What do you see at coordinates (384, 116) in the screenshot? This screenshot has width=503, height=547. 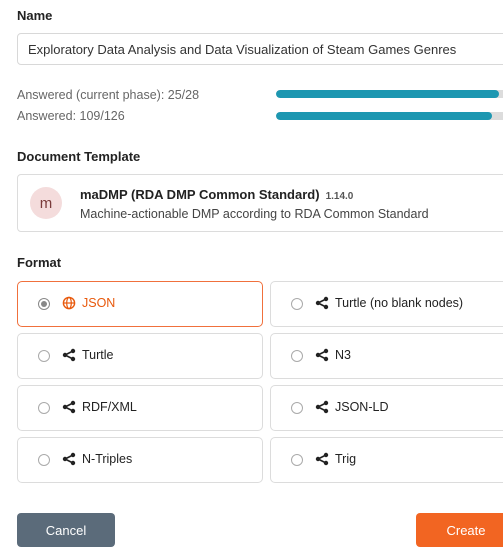 I see `total-progress-fill` at bounding box center [384, 116].